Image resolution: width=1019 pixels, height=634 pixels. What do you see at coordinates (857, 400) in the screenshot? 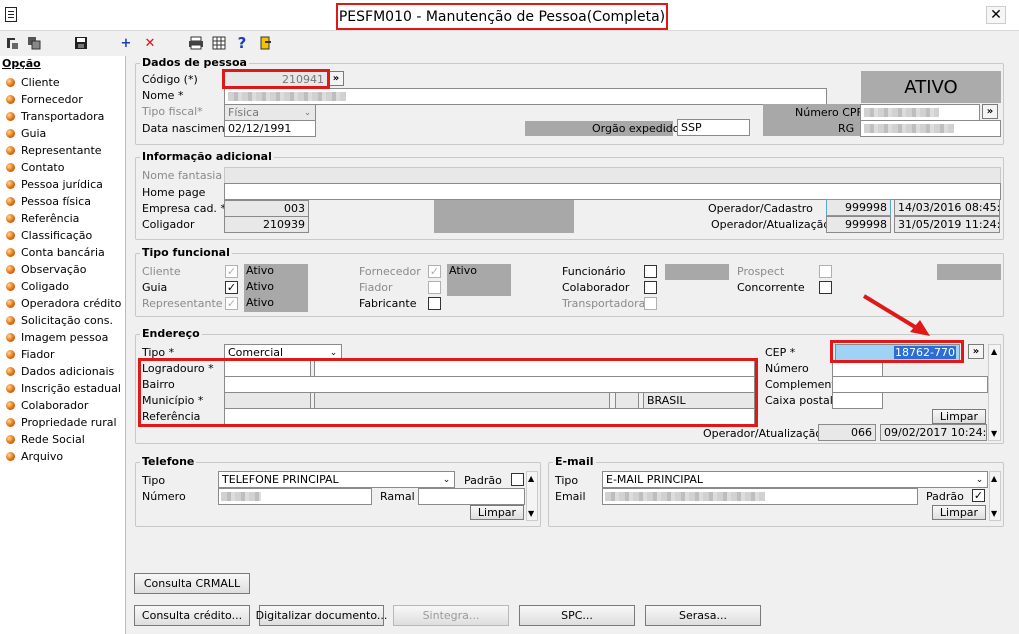
I see `caixa-postal-field` at bounding box center [857, 400].